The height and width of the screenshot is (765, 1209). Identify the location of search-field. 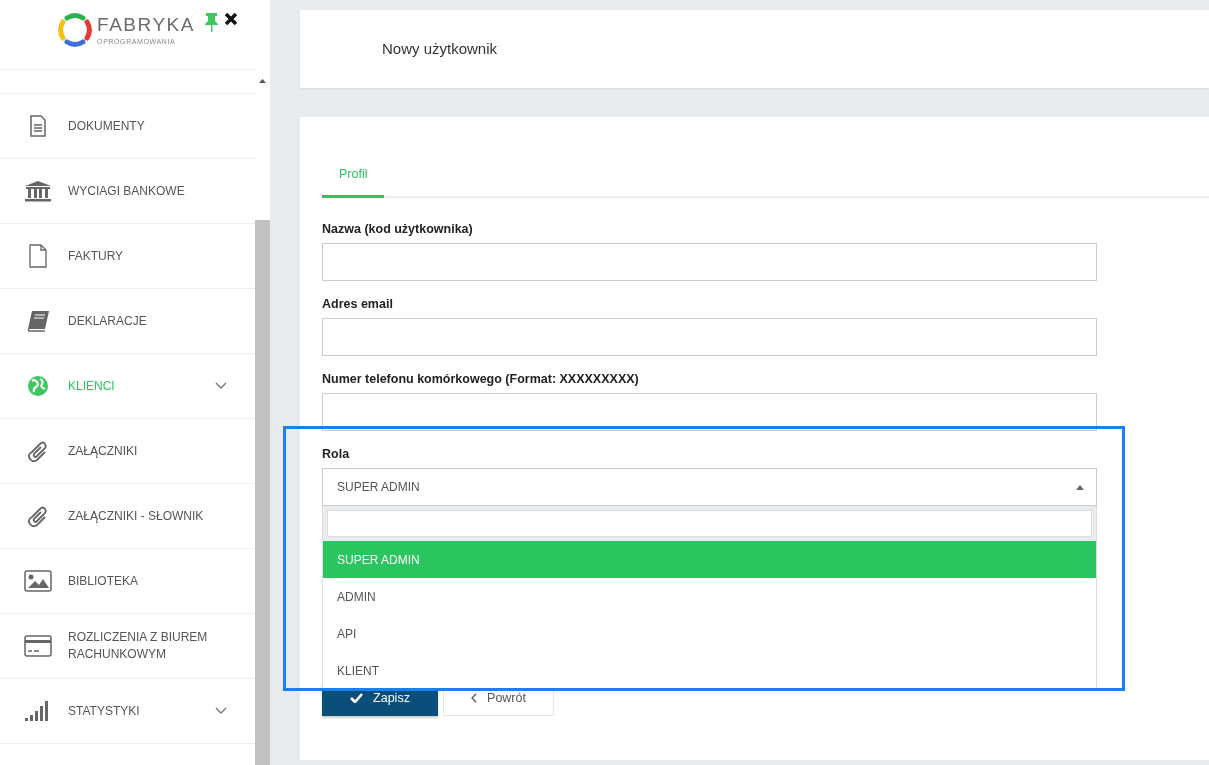
(709, 523).